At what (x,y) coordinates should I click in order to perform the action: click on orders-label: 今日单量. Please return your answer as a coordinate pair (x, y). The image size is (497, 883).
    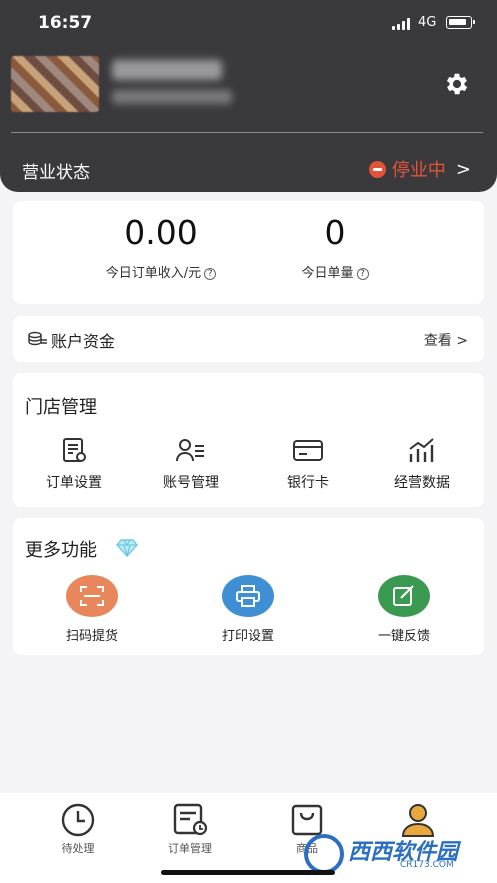
    Looking at the image, I should click on (327, 273).